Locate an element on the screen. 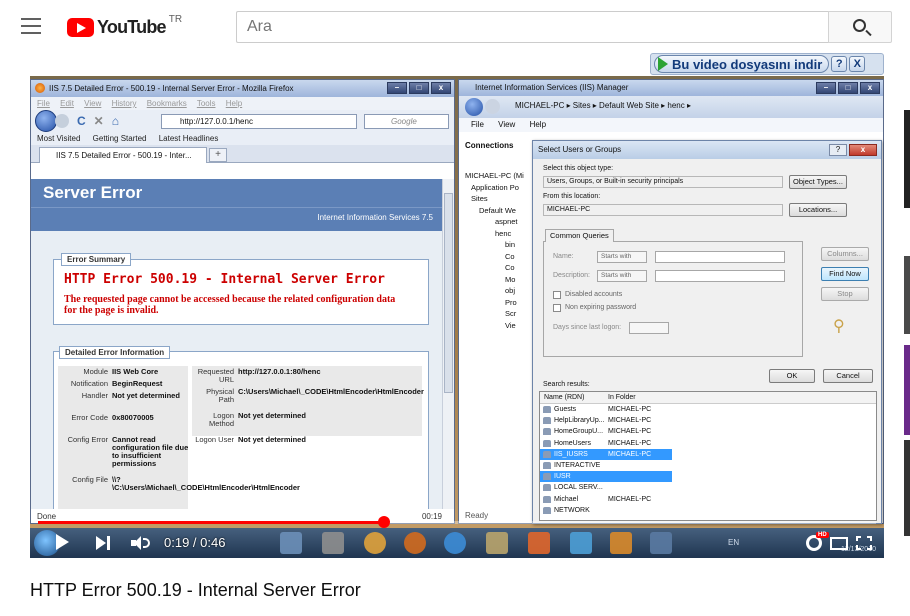  help-icon: ? is located at coordinates (838, 150).